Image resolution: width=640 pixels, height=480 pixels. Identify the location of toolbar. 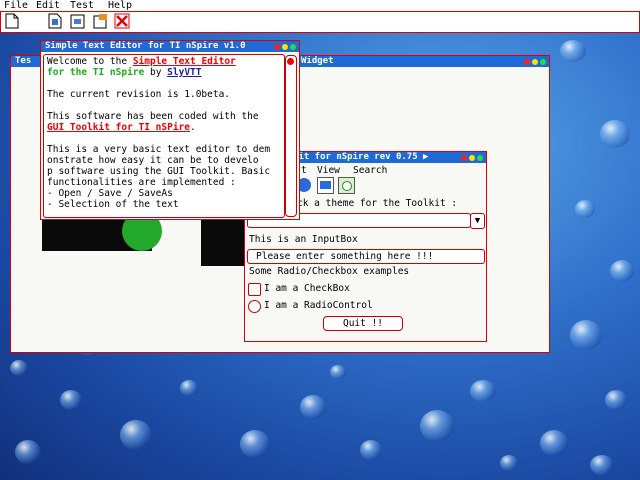
(320, 22).